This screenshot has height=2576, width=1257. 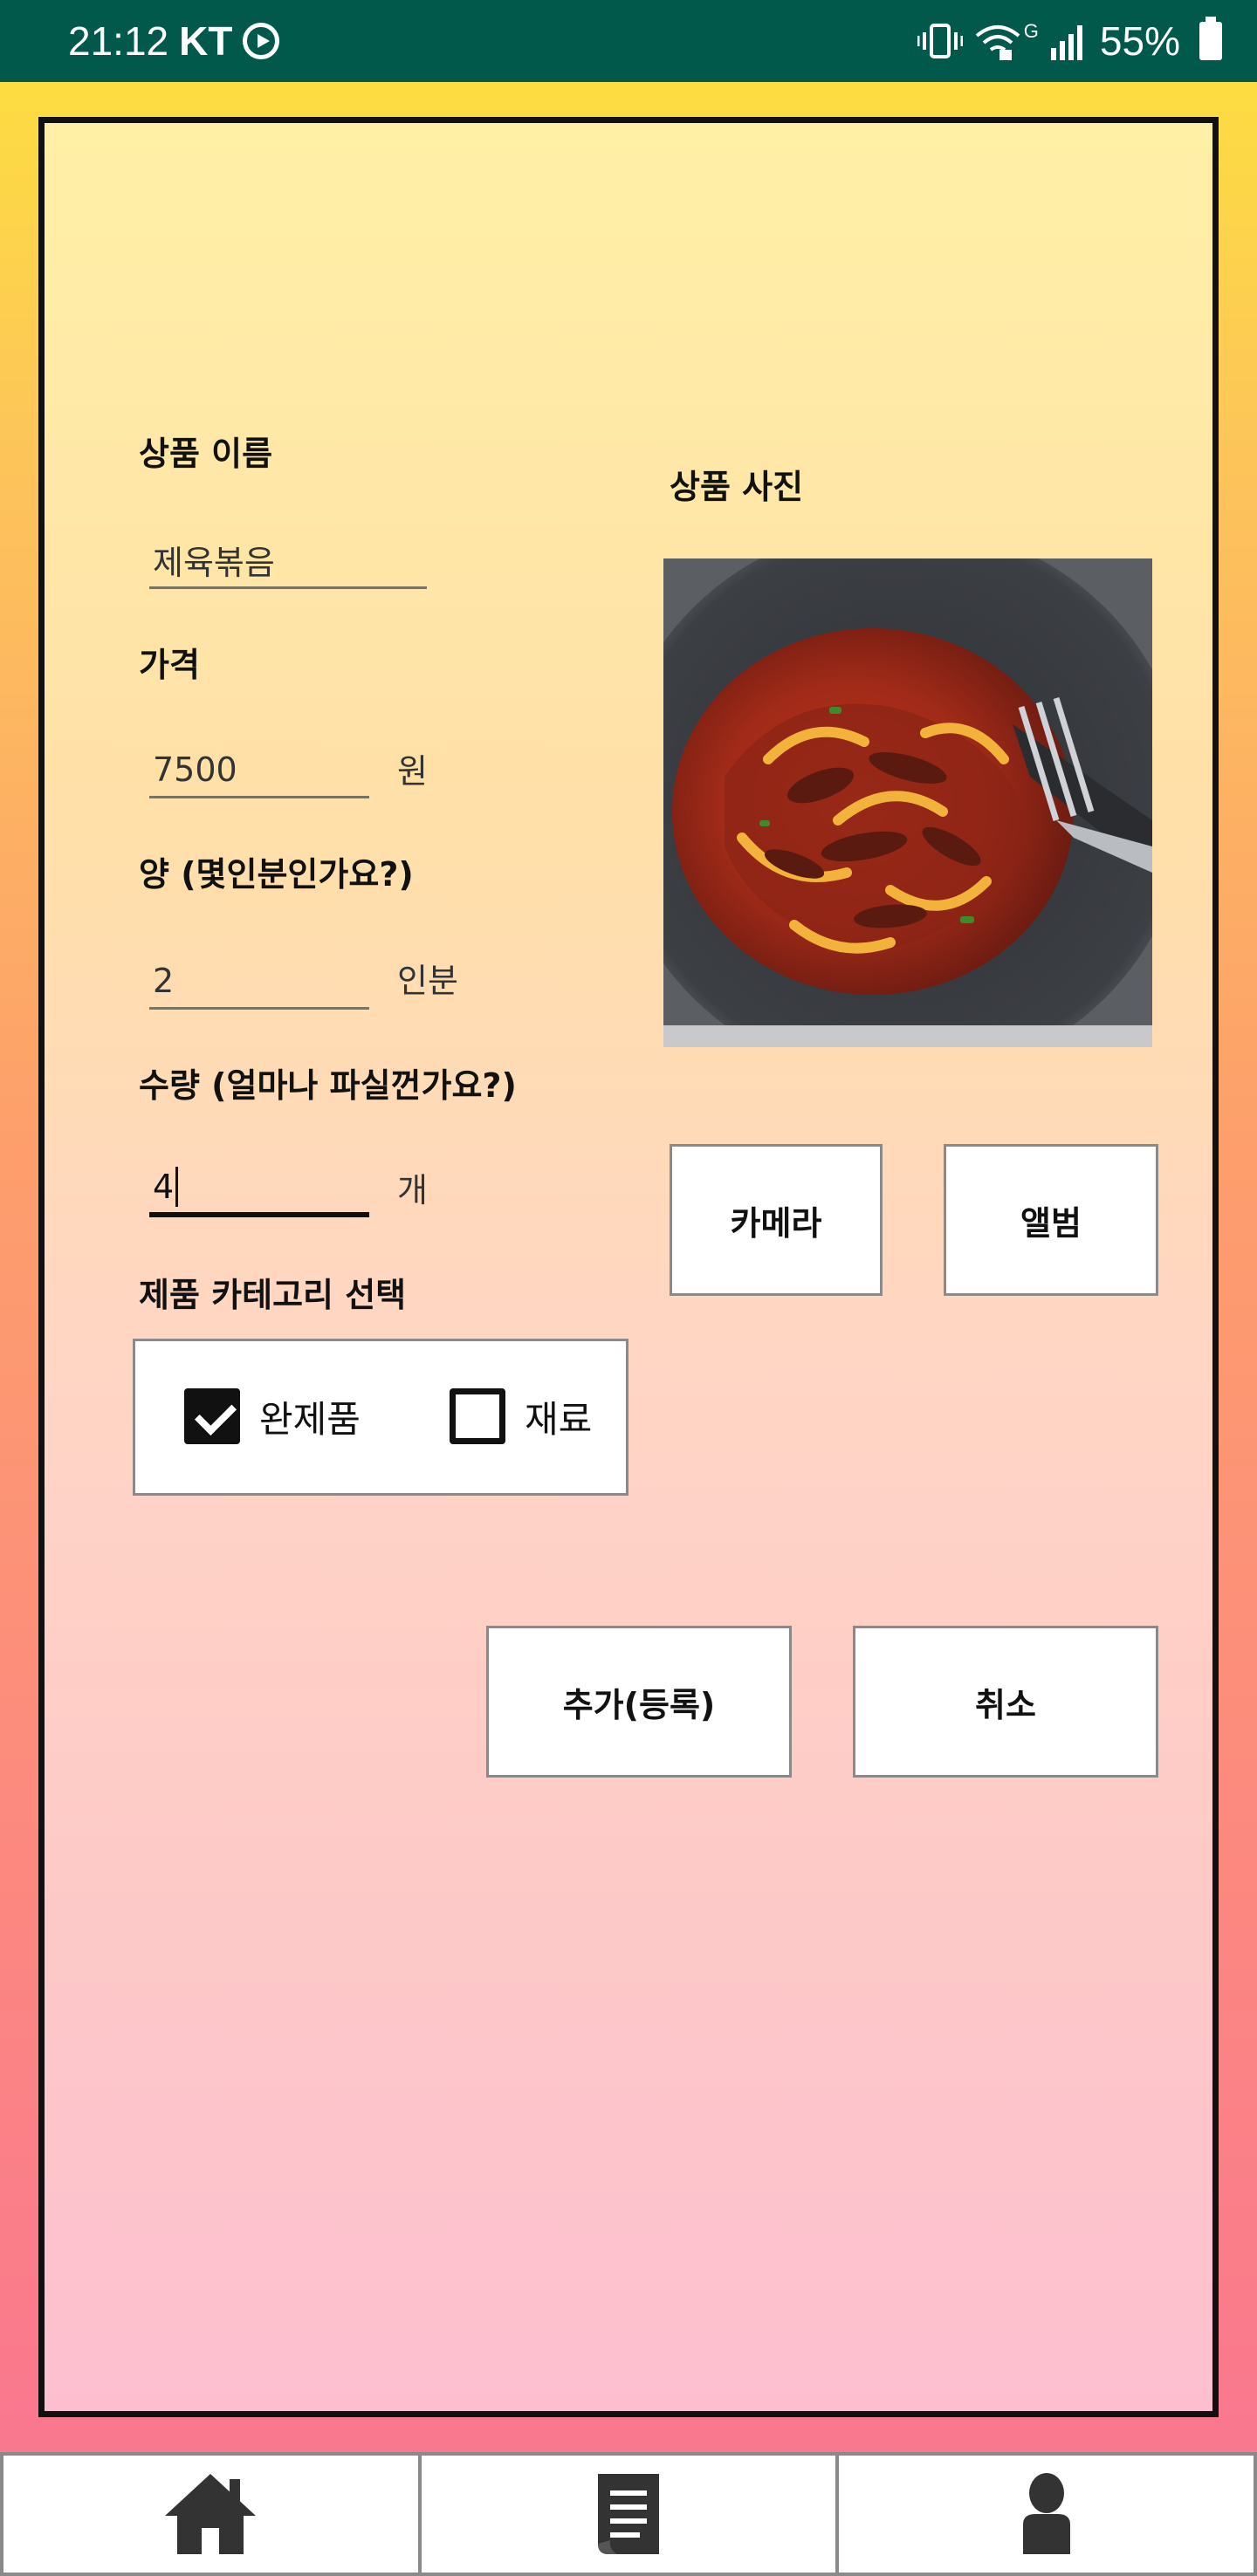 What do you see at coordinates (1051, 1220) in the screenshot?
I see `album-button: 앨범` at bounding box center [1051, 1220].